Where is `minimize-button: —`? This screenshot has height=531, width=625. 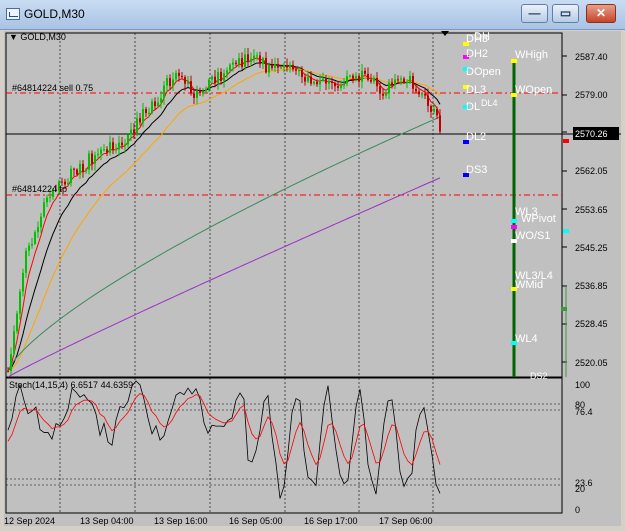 minimize-button: — is located at coordinates (534, 13).